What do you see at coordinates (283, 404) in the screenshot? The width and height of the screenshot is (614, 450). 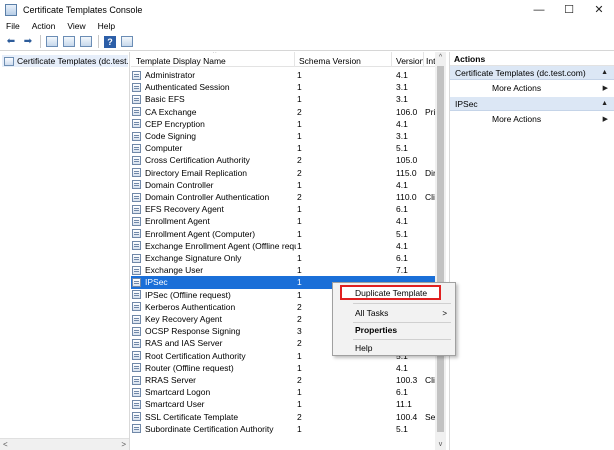 I see `table-row: Smartcard User 1 11.1` at bounding box center [283, 404].